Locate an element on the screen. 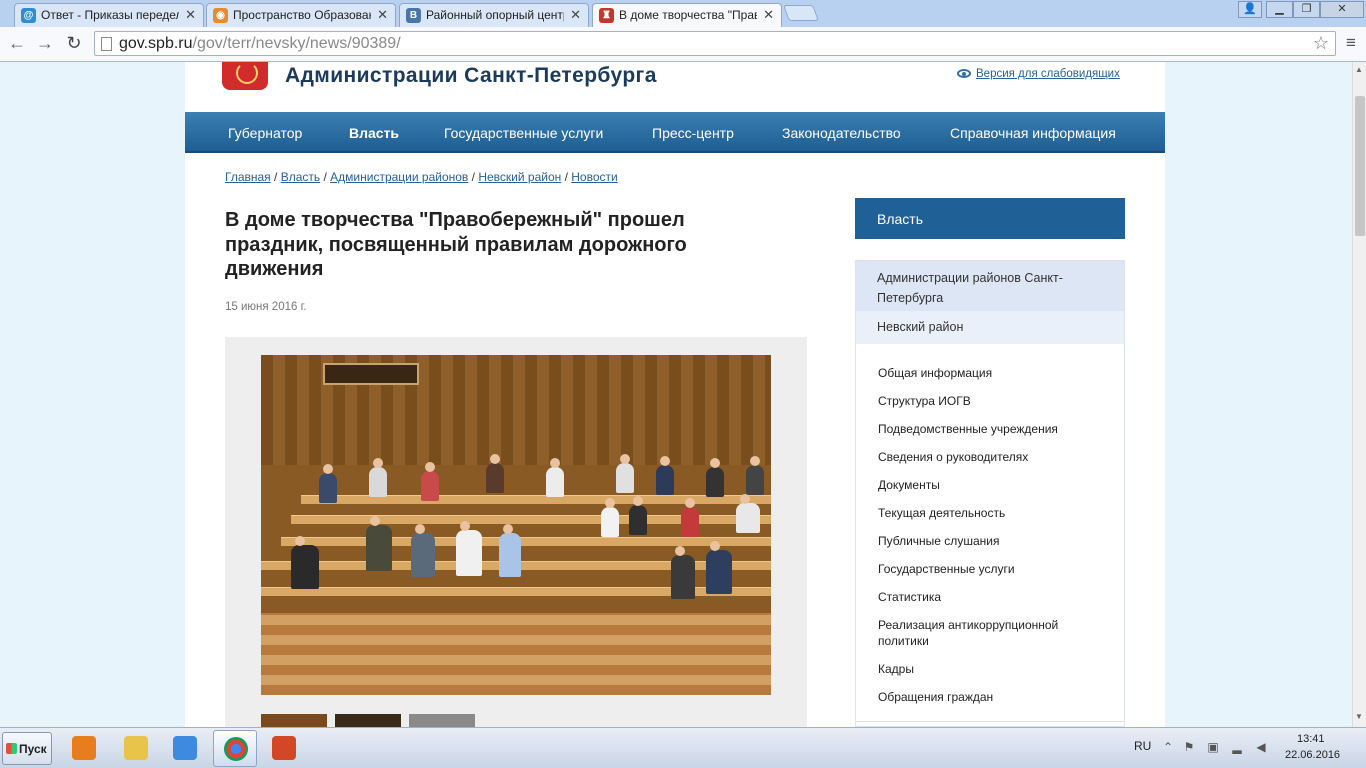 The height and width of the screenshot is (768, 1366). maximize-button: ❐ is located at coordinates (1306, 9).